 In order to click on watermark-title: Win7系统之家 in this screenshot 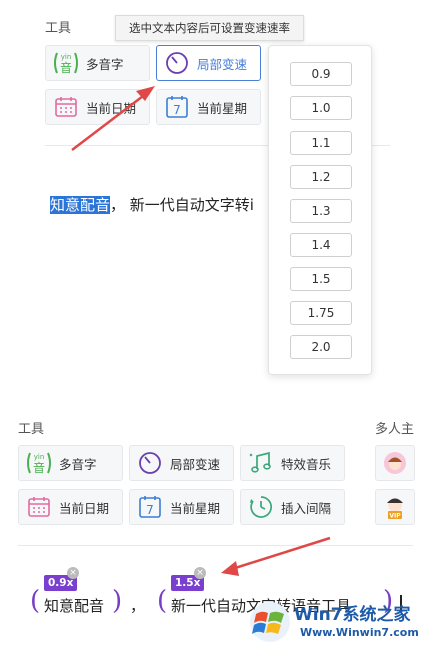, I will do `click(352, 615)`.